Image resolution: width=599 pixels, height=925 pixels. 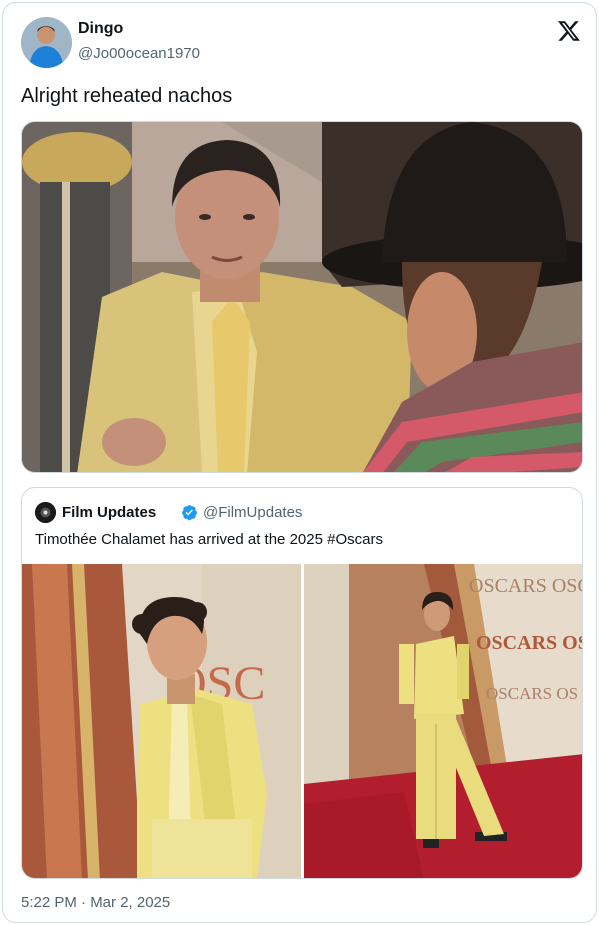 What do you see at coordinates (569, 31) in the screenshot?
I see `x-logo-icon` at bounding box center [569, 31].